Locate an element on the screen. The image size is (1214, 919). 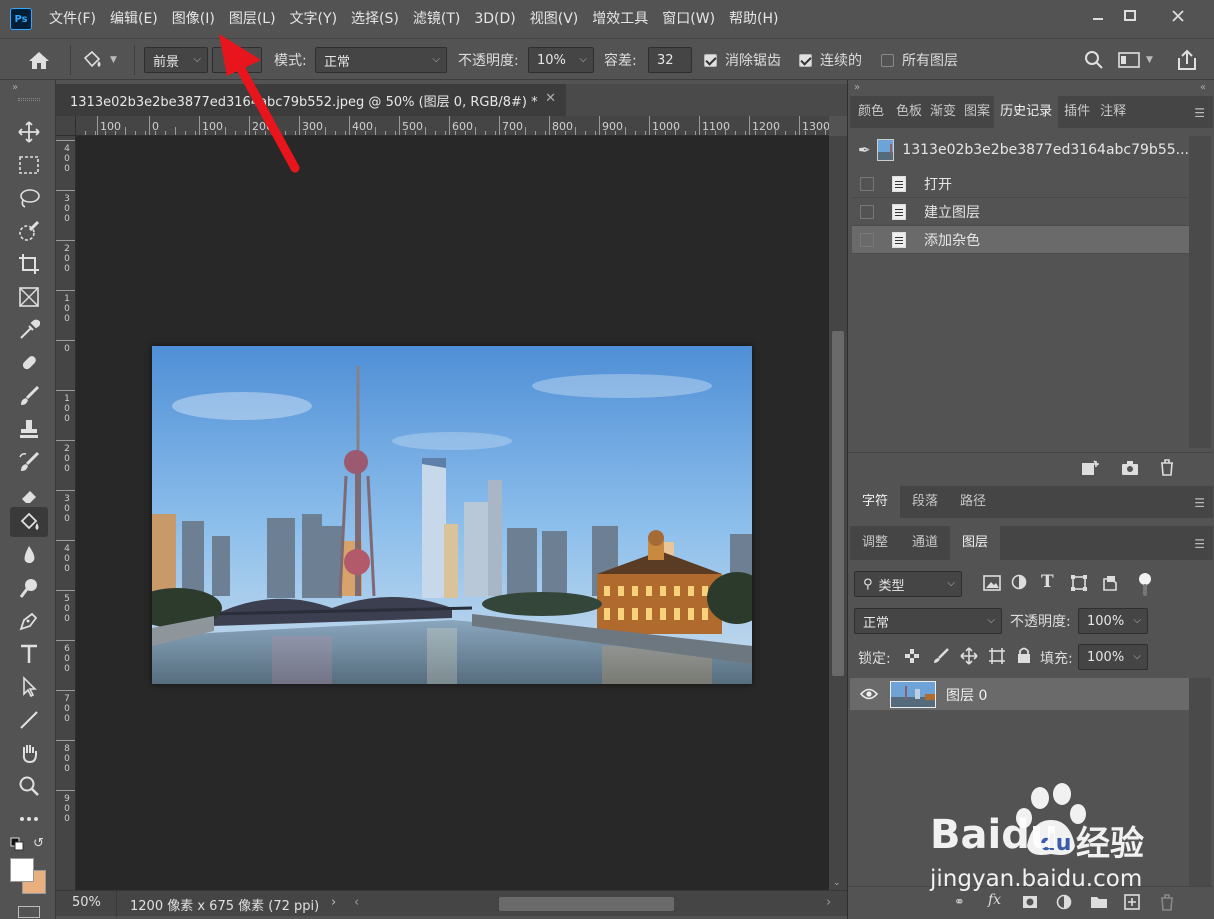
menu-plugins: 增效工具 is located at coordinates (620, 19).